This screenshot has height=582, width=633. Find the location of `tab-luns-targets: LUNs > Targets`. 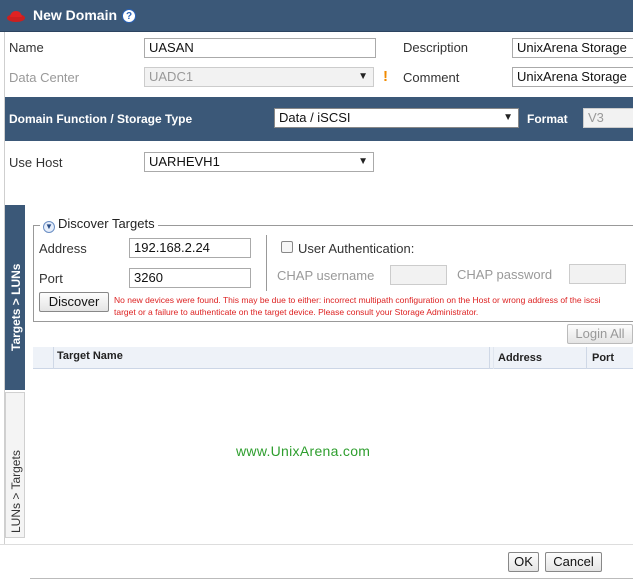

tab-luns-targets: LUNs > Targets is located at coordinates (15, 465).